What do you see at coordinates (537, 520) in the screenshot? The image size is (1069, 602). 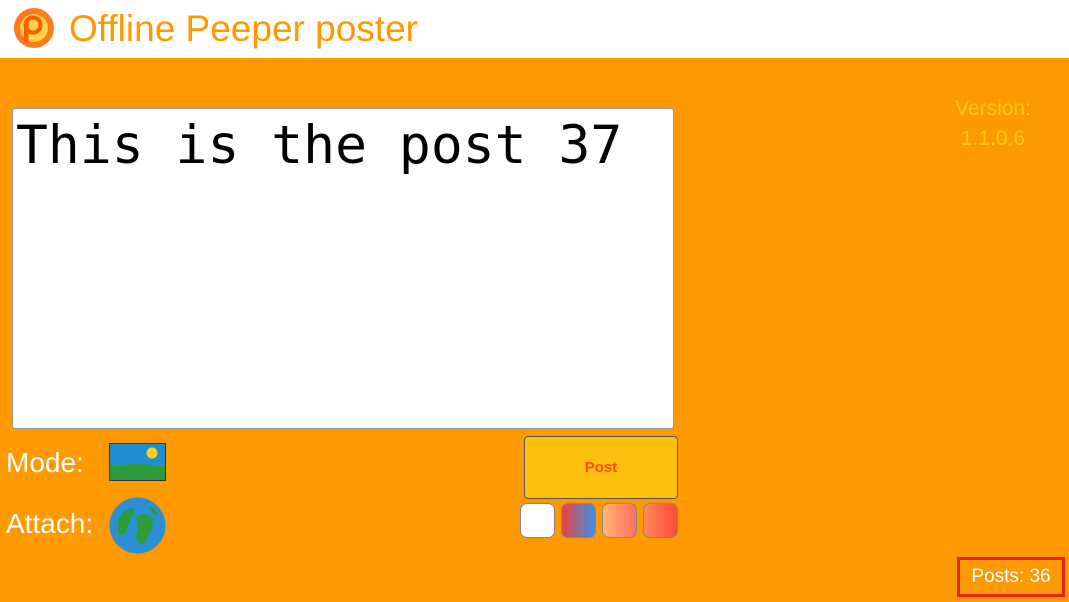 I see `color-swatch-white` at bounding box center [537, 520].